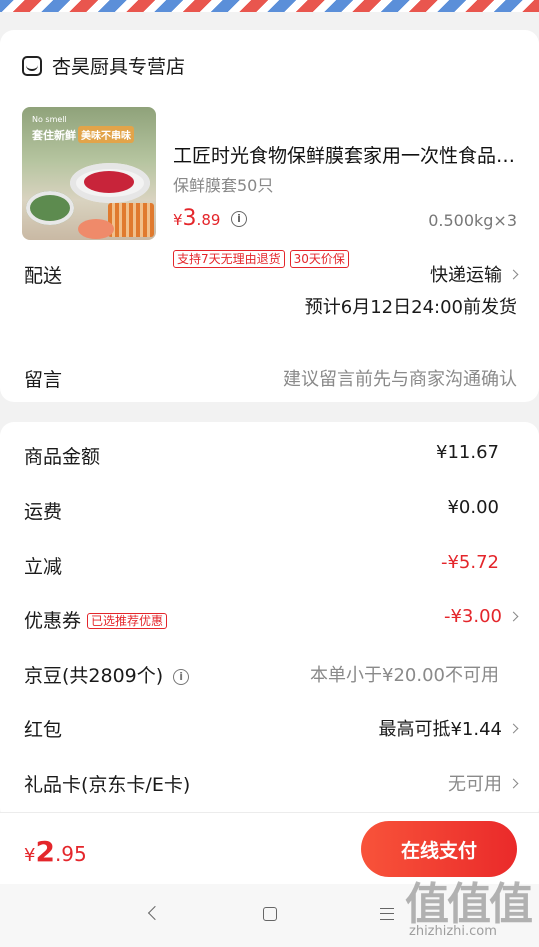 The image size is (539, 947). I want to click on watermark-url: zhizhizhi.com, so click(453, 931).